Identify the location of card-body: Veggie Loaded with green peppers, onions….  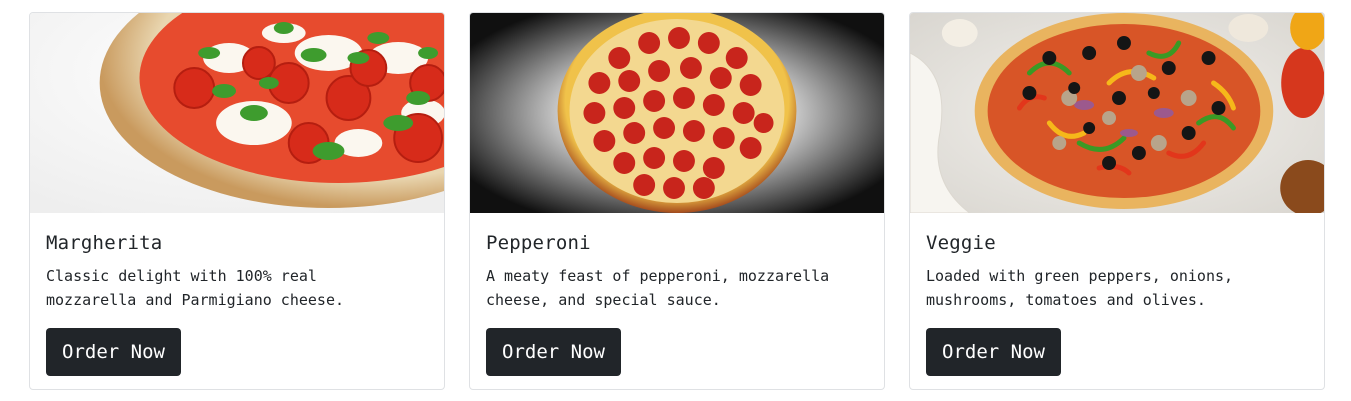
(1117, 294).